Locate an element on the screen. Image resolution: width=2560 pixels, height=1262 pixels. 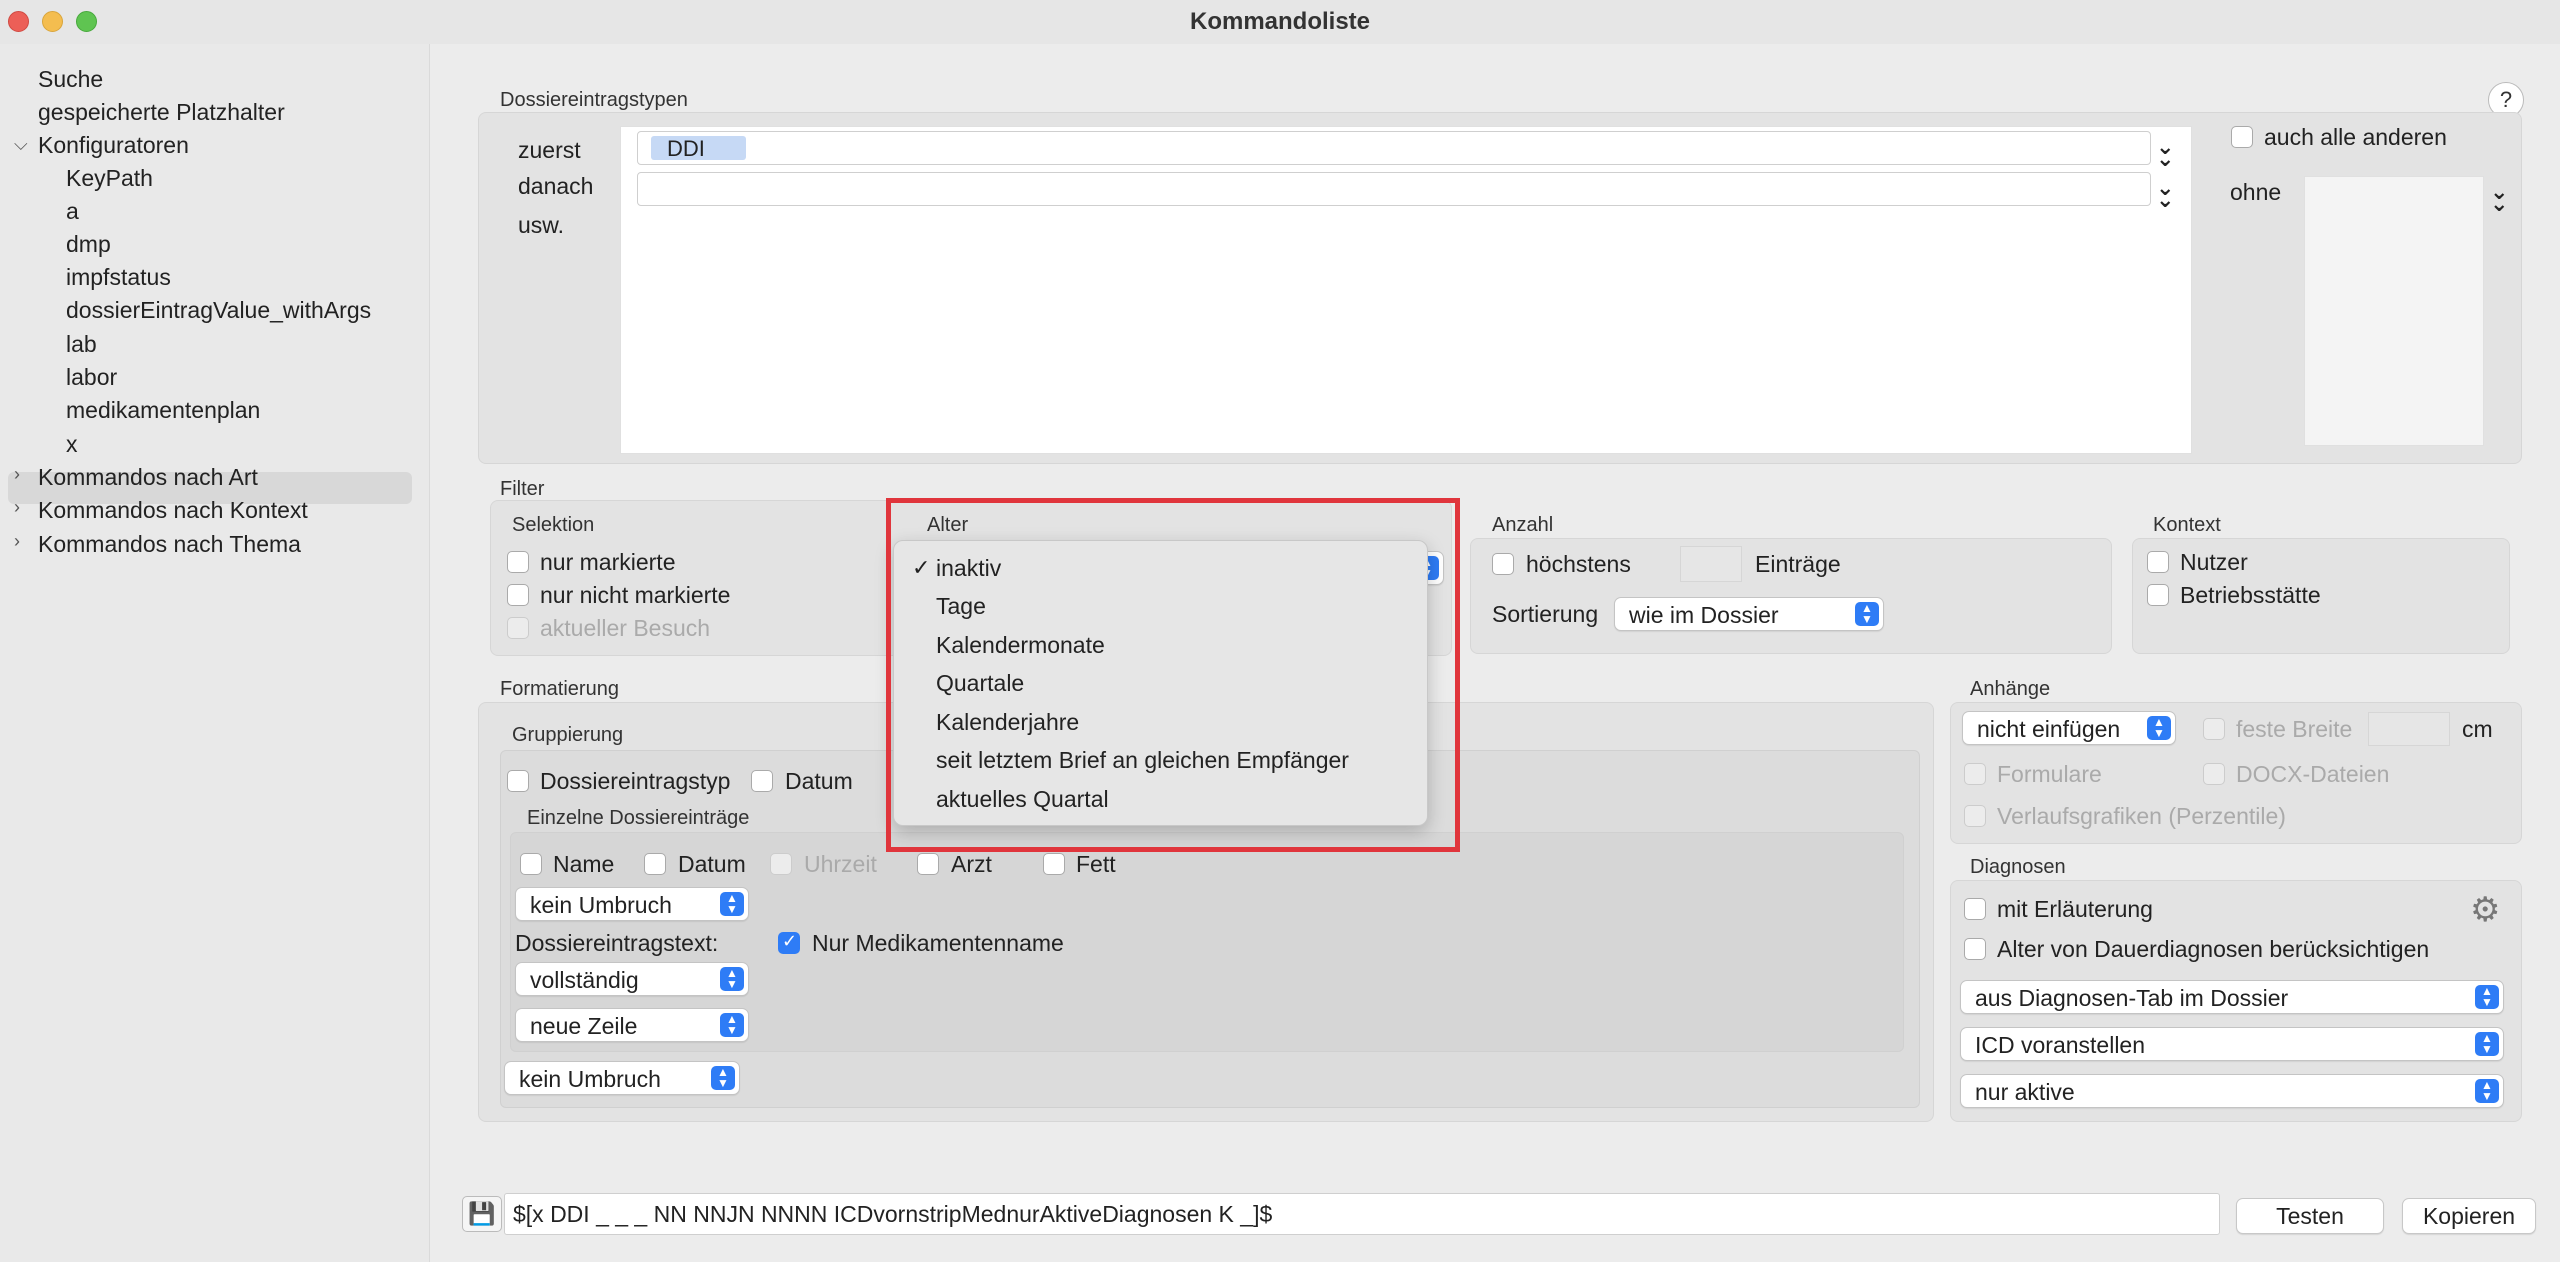
only-marked-checkbox is located at coordinates (518, 562).